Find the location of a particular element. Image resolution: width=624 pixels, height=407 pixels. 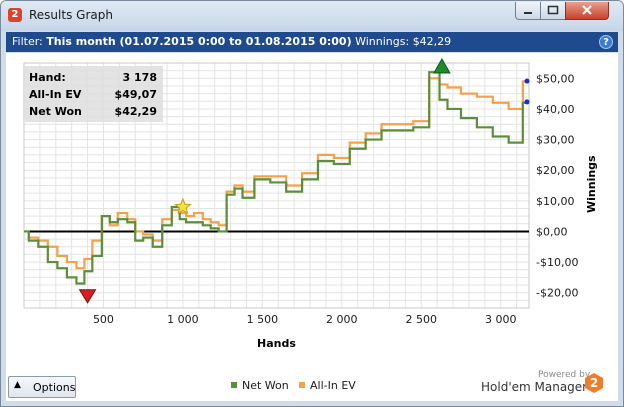

stat-value: $49,07 is located at coordinates (135, 94).